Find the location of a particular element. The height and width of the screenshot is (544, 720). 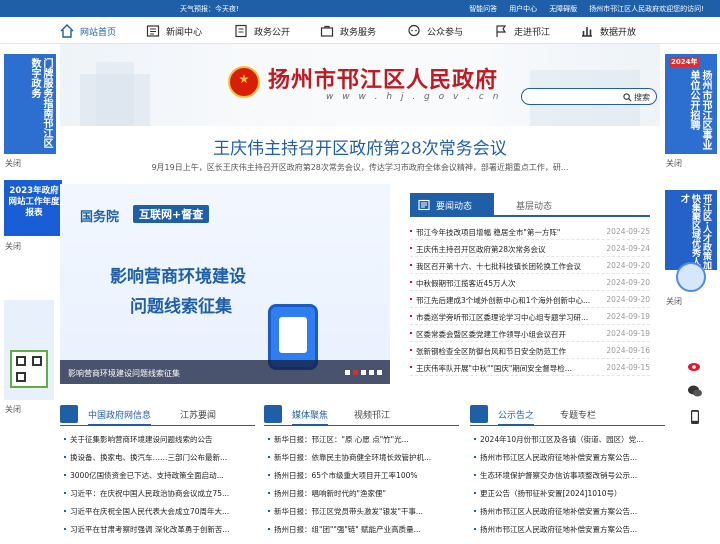

briefcase-icon is located at coordinates (327, 31).